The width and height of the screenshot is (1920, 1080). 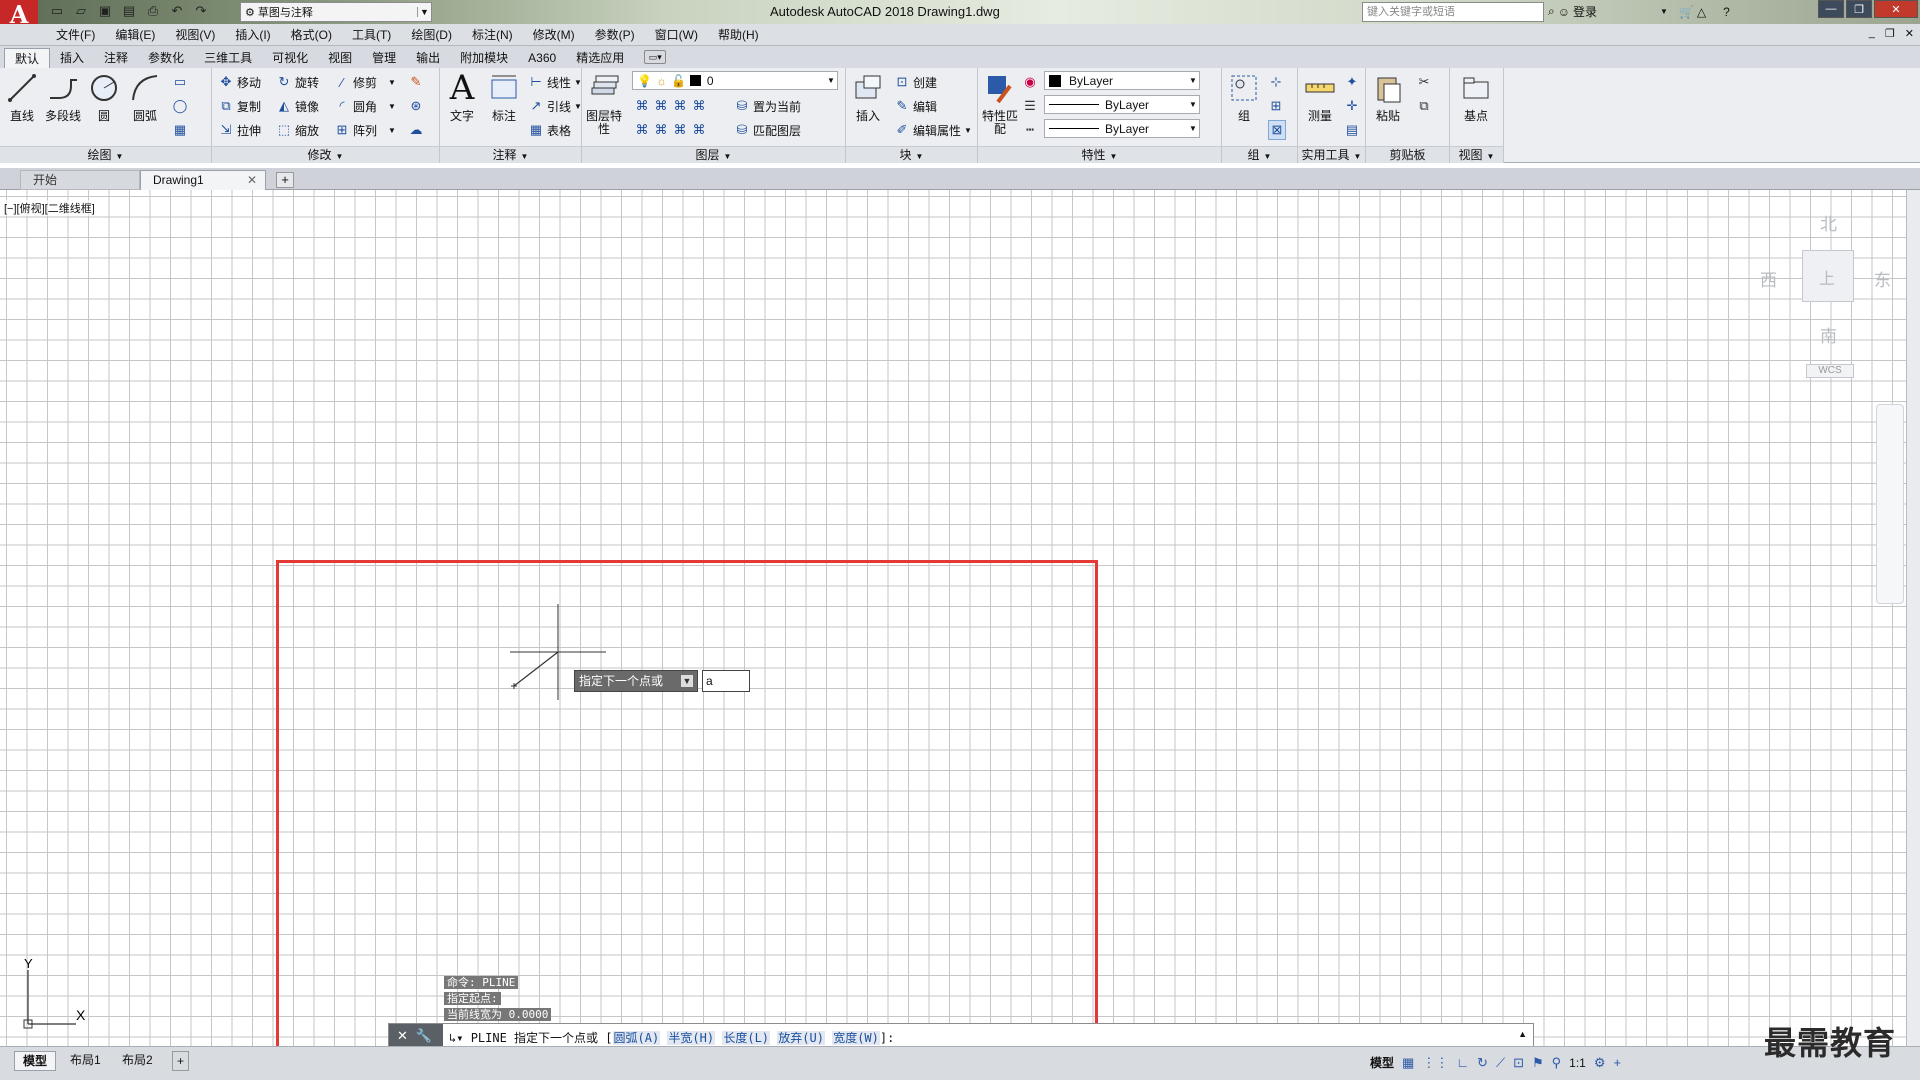 What do you see at coordinates (181, 1061) in the screenshot?
I see `add-layout-button: +` at bounding box center [181, 1061].